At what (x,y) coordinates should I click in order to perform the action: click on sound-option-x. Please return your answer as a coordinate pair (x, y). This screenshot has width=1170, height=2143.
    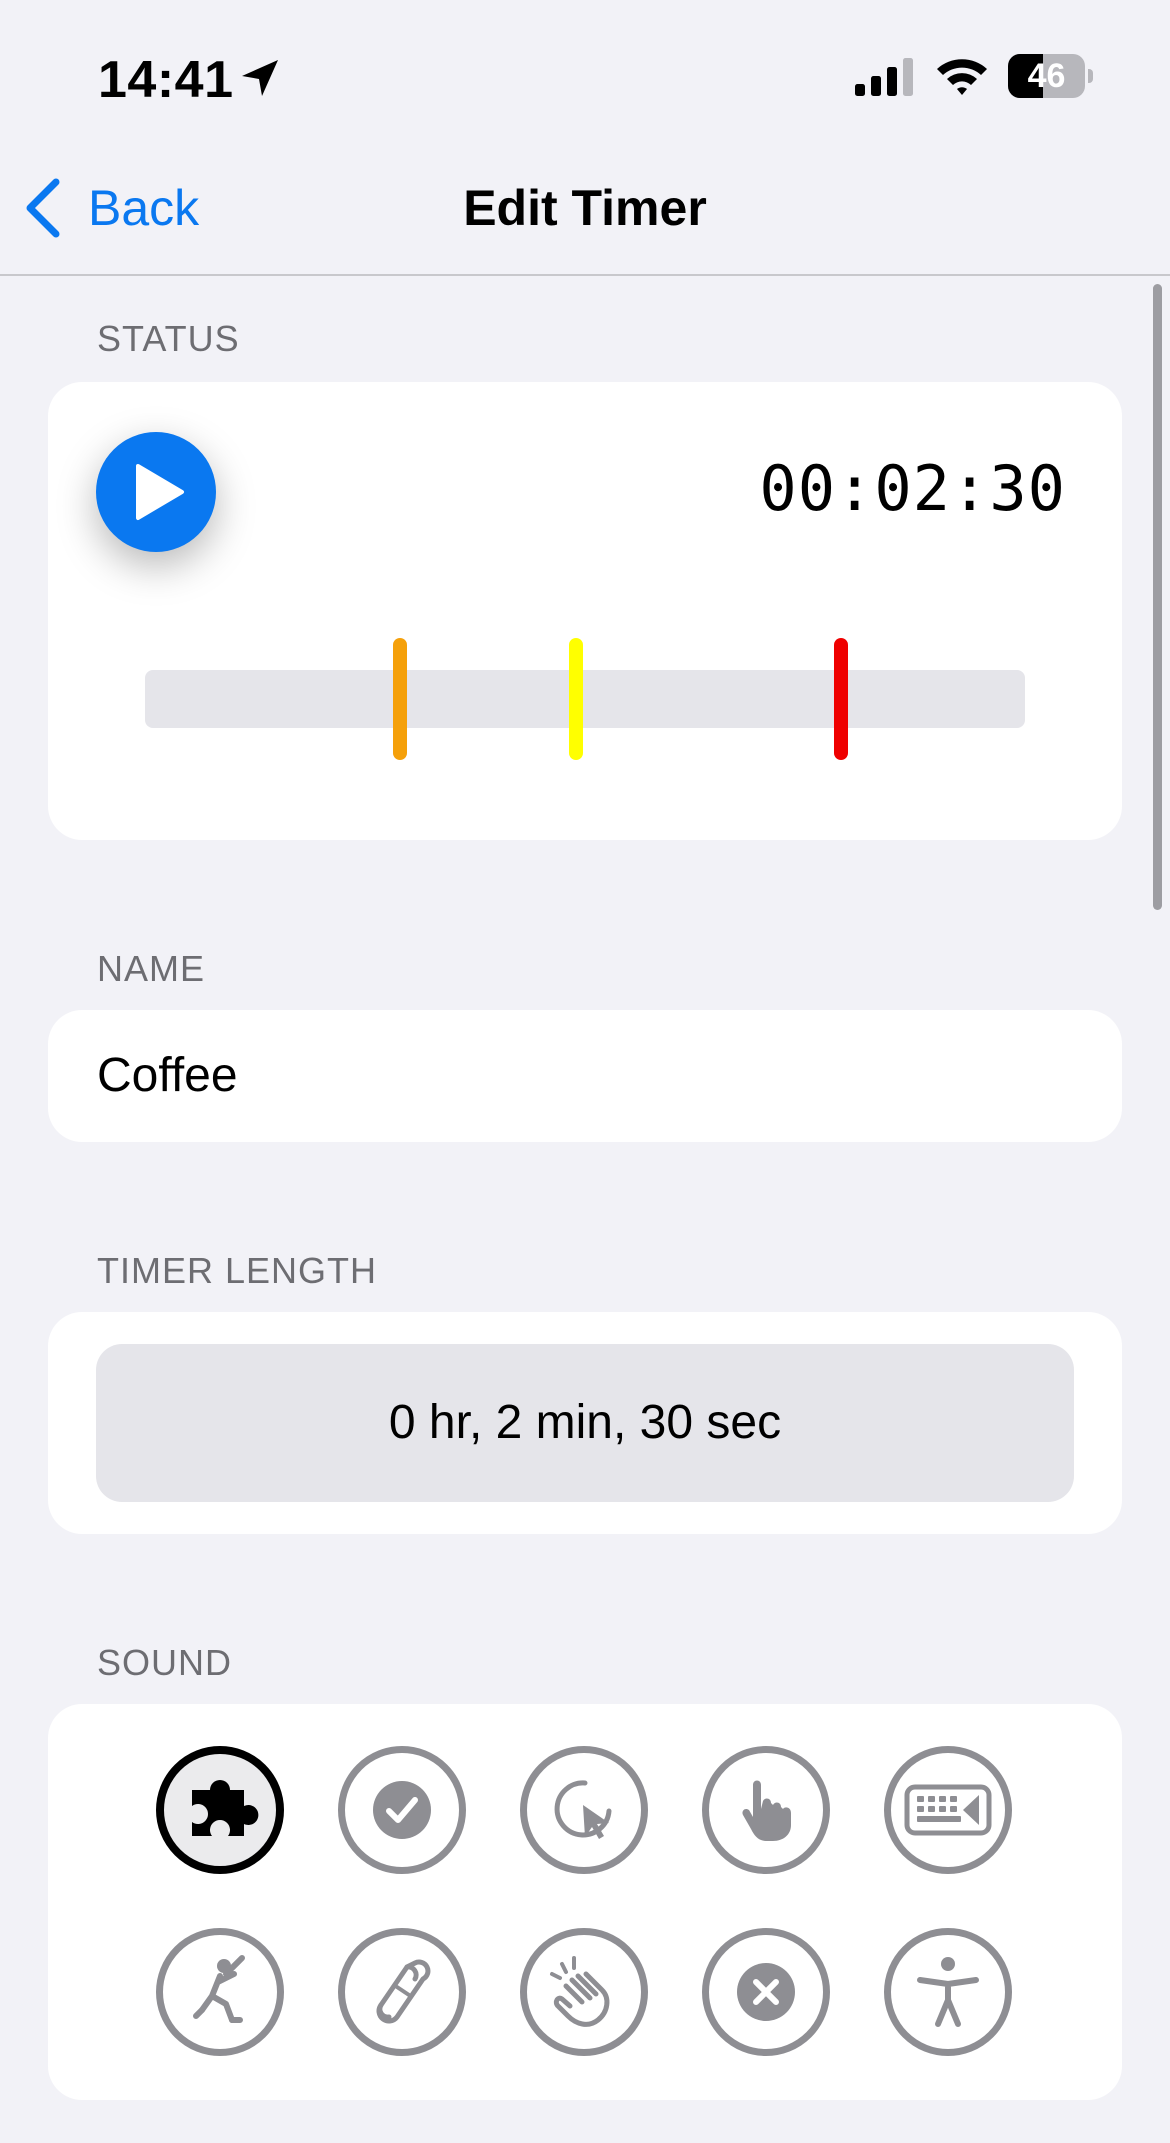
    Looking at the image, I should click on (766, 1992).